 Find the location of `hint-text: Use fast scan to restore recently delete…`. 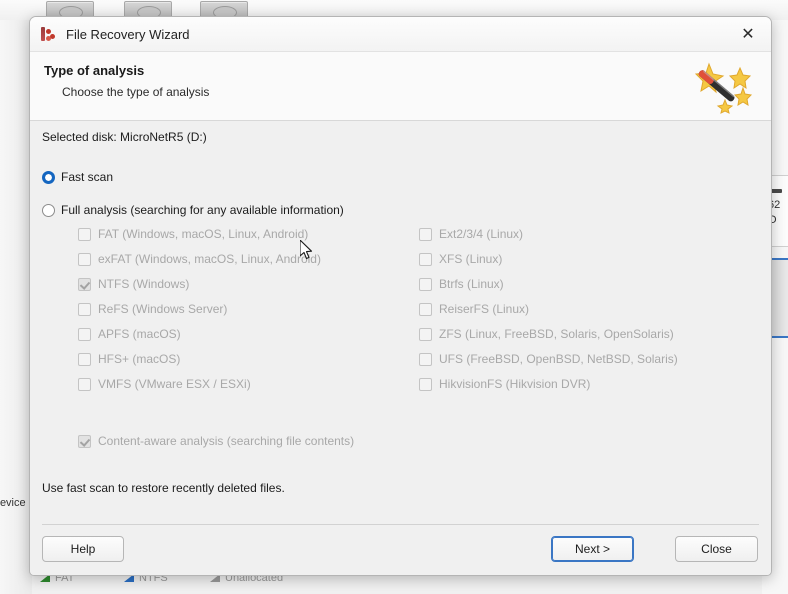

hint-text: Use fast scan to restore recently delete… is located at coordinates (163, 488).